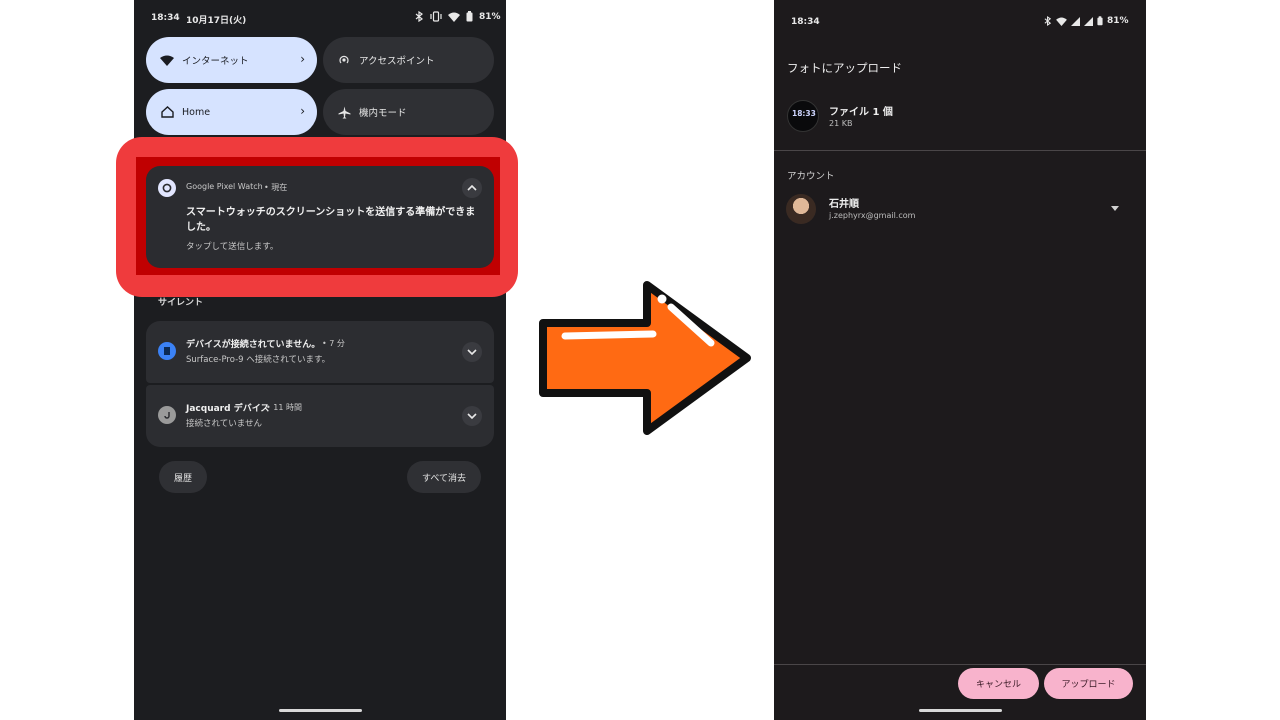 Image resolution: width=1280 pixels, height=720 pixels. Describe the element at coordinates (196, 112) in the screenshot. I see `tile-label: Home` at that location.